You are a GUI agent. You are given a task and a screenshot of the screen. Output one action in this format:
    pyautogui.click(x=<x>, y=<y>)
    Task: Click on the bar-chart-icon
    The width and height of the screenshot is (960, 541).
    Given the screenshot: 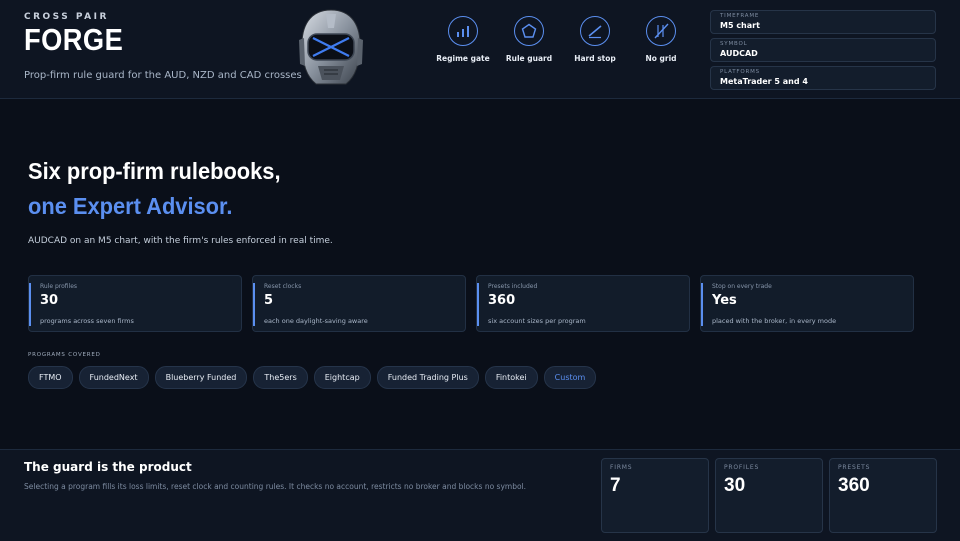 What is the action you would take?
    pyautogui.click(x=463, y=31)
    